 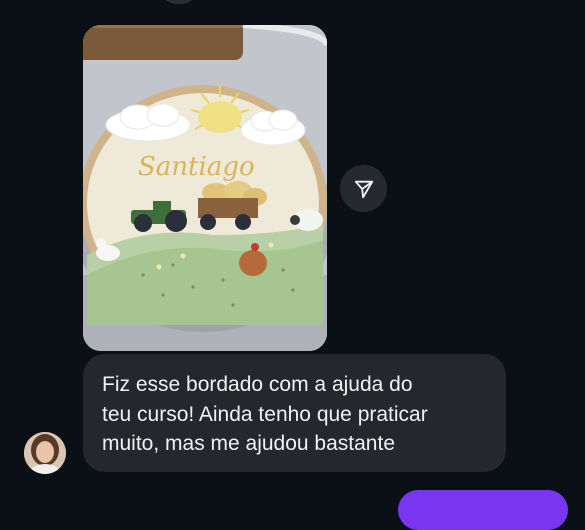 I want to click on outgoing-message-stub, so click(x=483, y=510).